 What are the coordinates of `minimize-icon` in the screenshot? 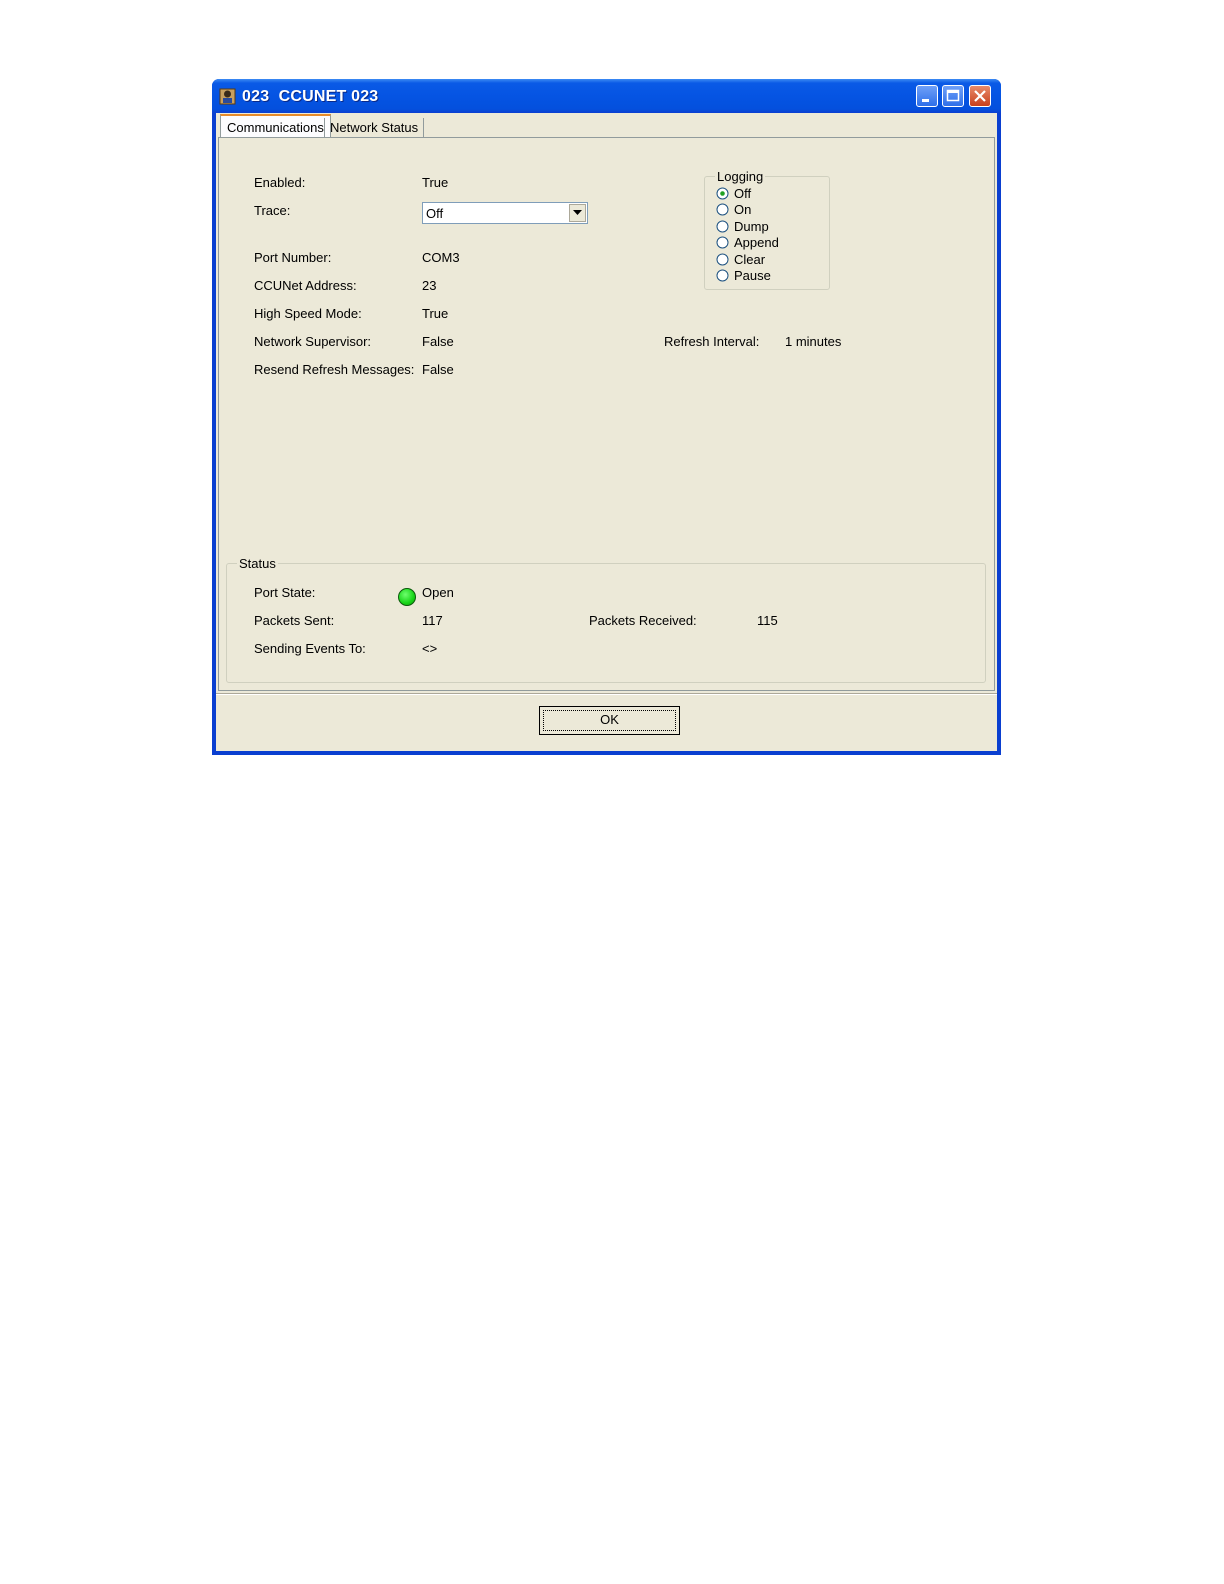 It's located at (925, 100).